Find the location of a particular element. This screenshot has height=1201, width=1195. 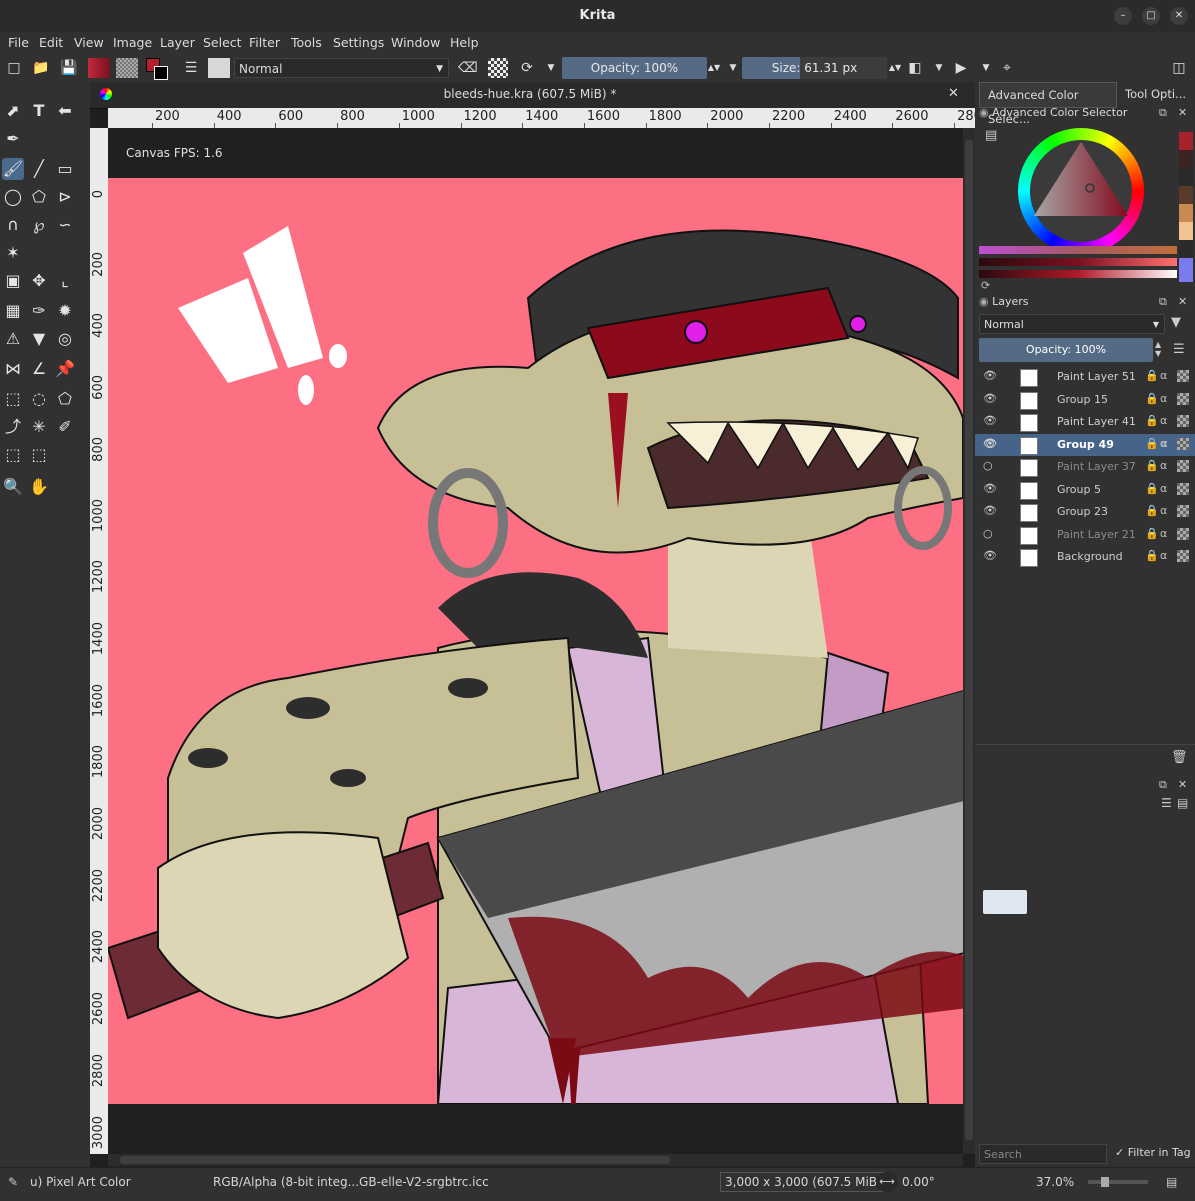

color-selector-menu-icon: ▤ is located at coordinates (991, 135).